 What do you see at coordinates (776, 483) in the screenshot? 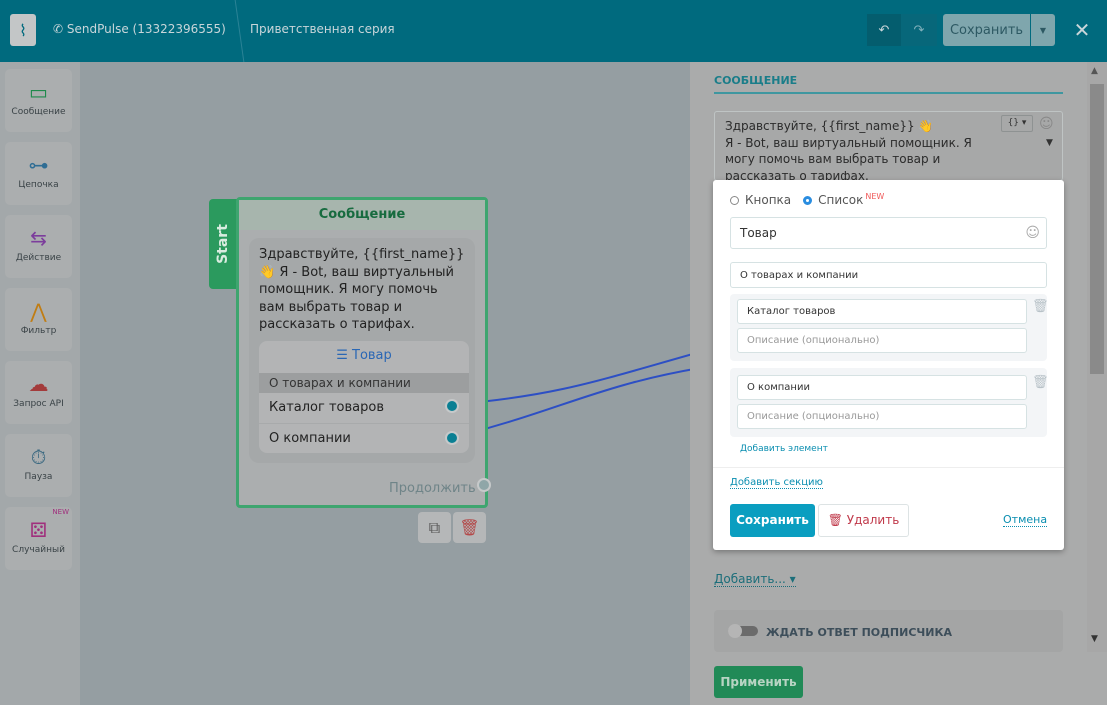
I see `add-section-link: Добавить секцию` at bounding box center [776, 483].